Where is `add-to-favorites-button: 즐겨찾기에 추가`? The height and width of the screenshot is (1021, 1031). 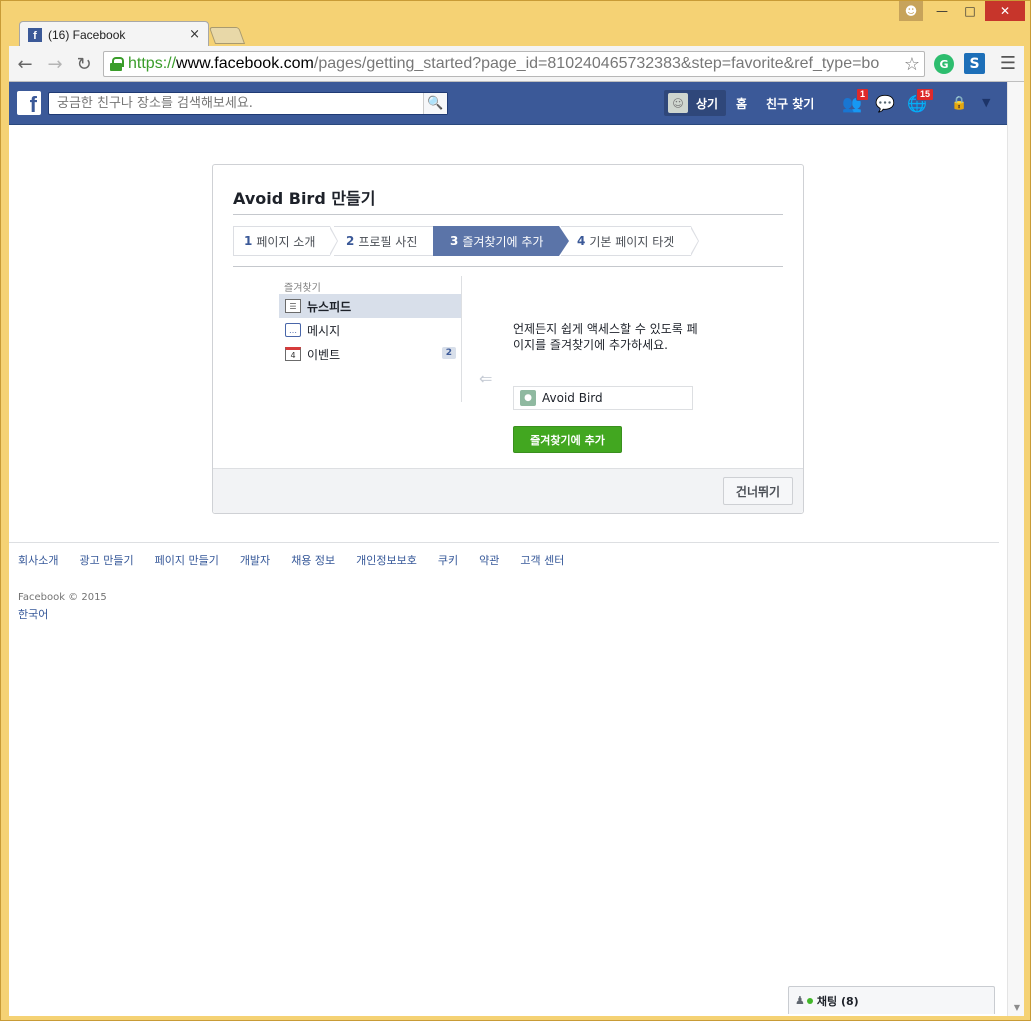
add-to-favorites-button: 즐겨찾기에 추가 is located at coordinates (567, 439).